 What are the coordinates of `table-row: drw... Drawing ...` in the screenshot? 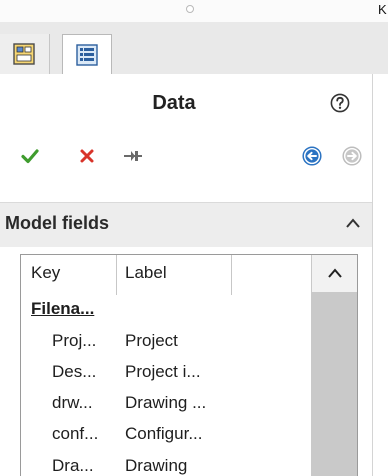 It's located at (166, 408).